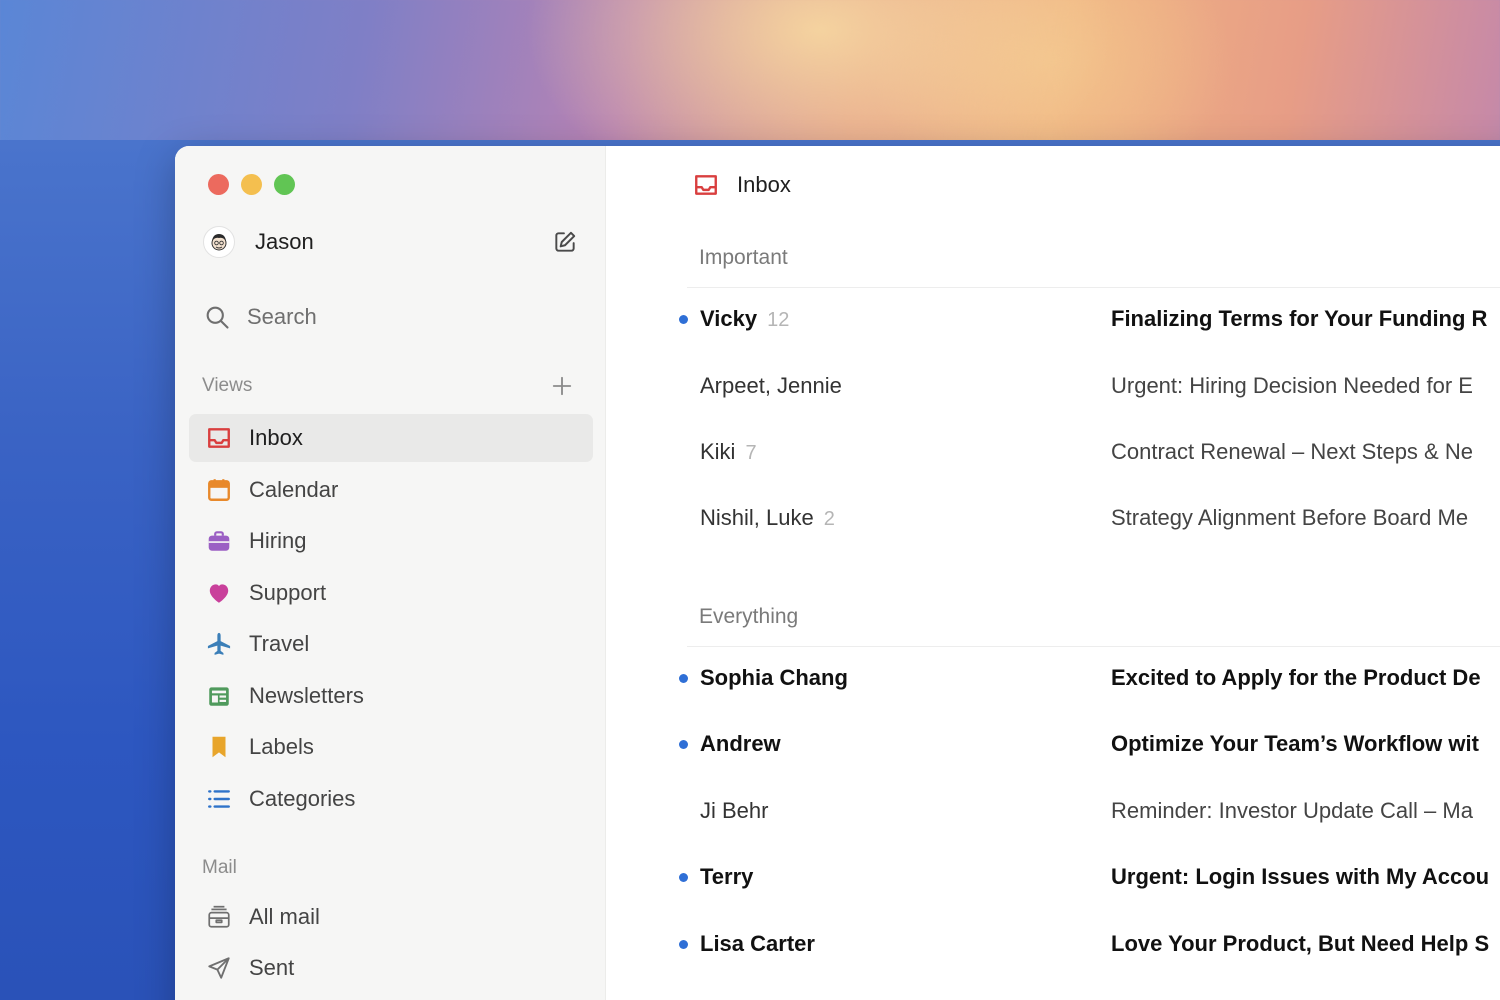 The image size is (1500, 1000). What do you see at coordinates (391, 644) in the screenshot?
I see `sidebar-item-travel: Travel` at bounding box center [391, 644].